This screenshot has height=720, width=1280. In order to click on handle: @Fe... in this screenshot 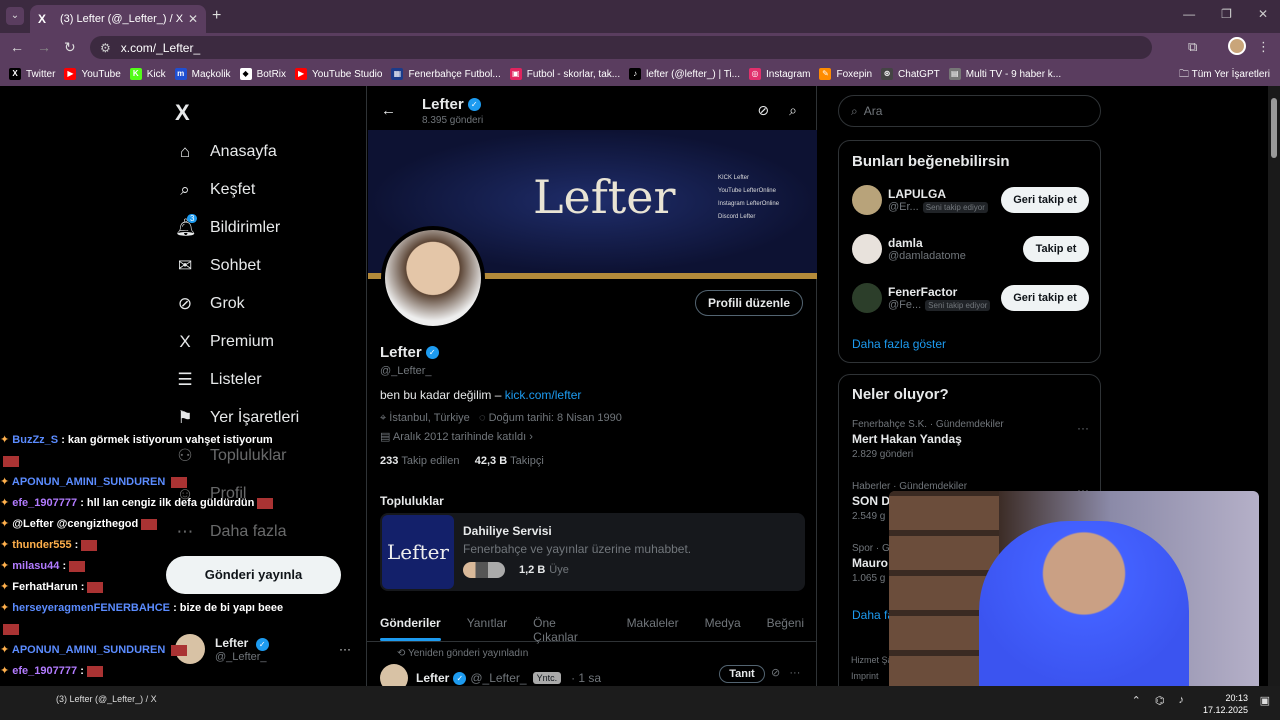, I will do `click(905, 305)`.